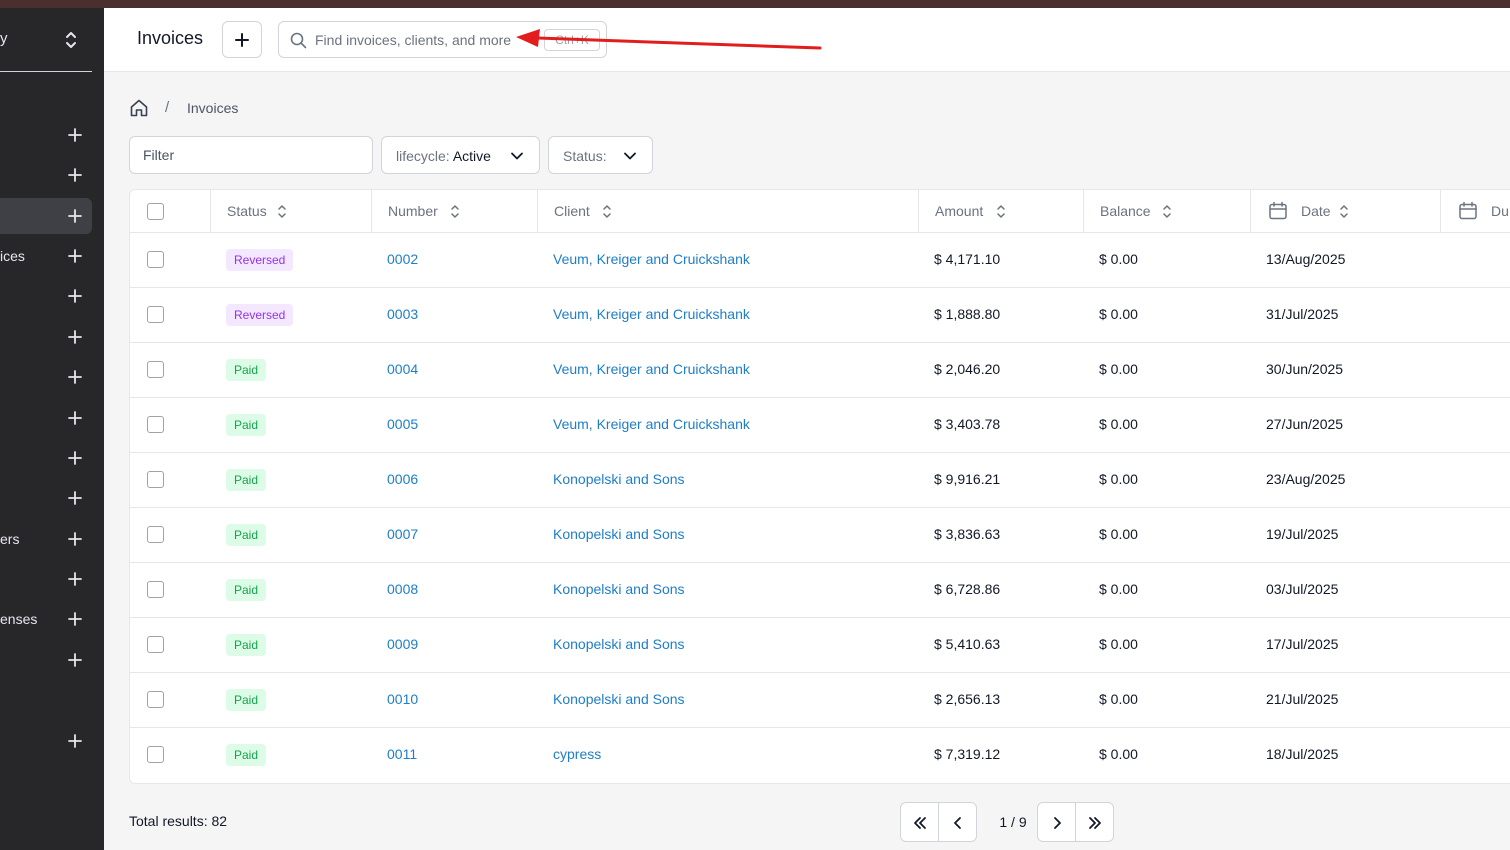  Describe the element at coordinates (139, 108) in the screenshot. I see `home-icon` at that location.